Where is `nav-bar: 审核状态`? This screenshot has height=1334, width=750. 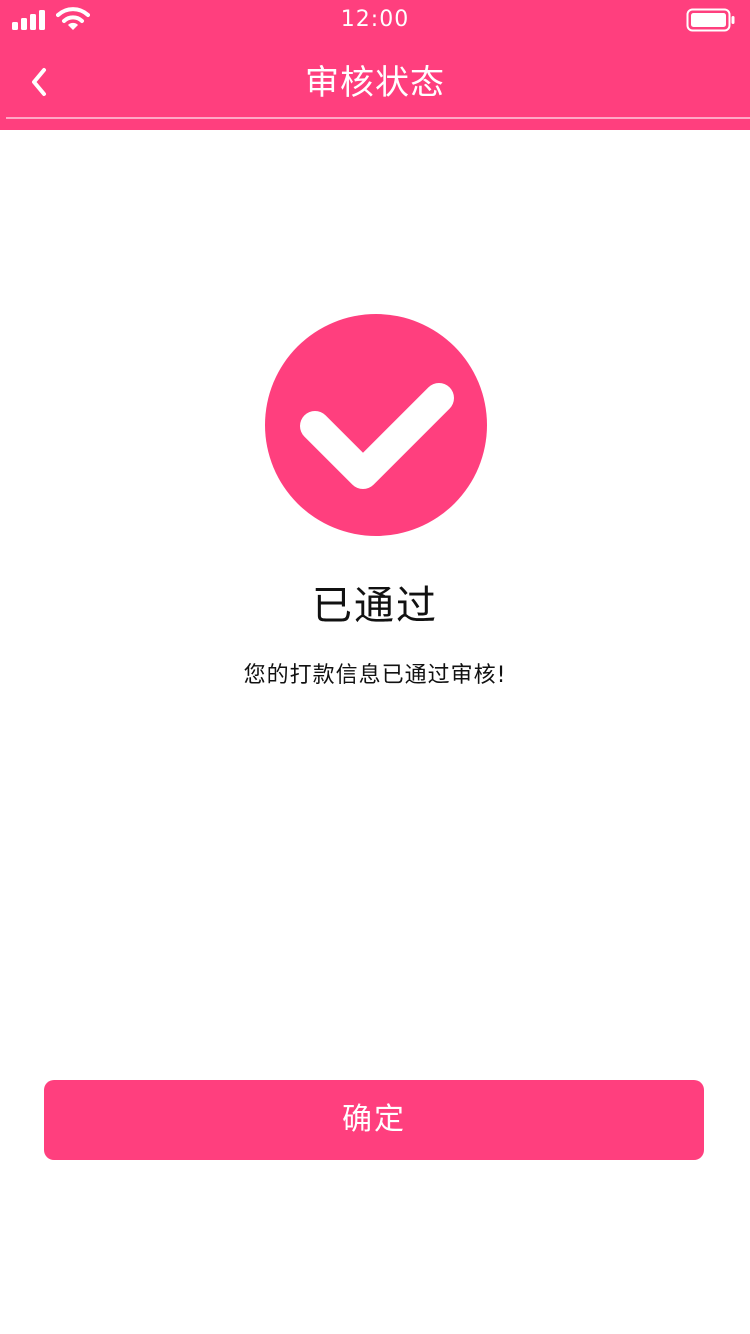
nav-bar: 审核状态 is located at coordinates (375, 81).